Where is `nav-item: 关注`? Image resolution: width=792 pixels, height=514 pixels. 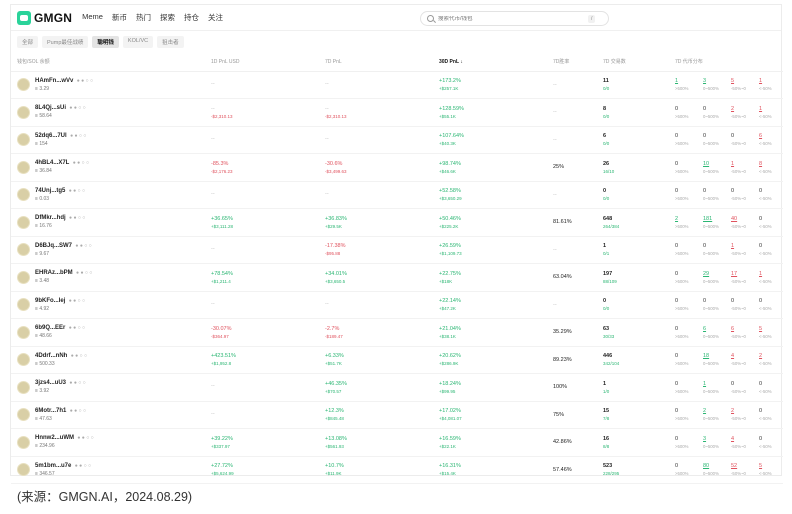
nav-item: 关注 is located at coordinates (215, 17).